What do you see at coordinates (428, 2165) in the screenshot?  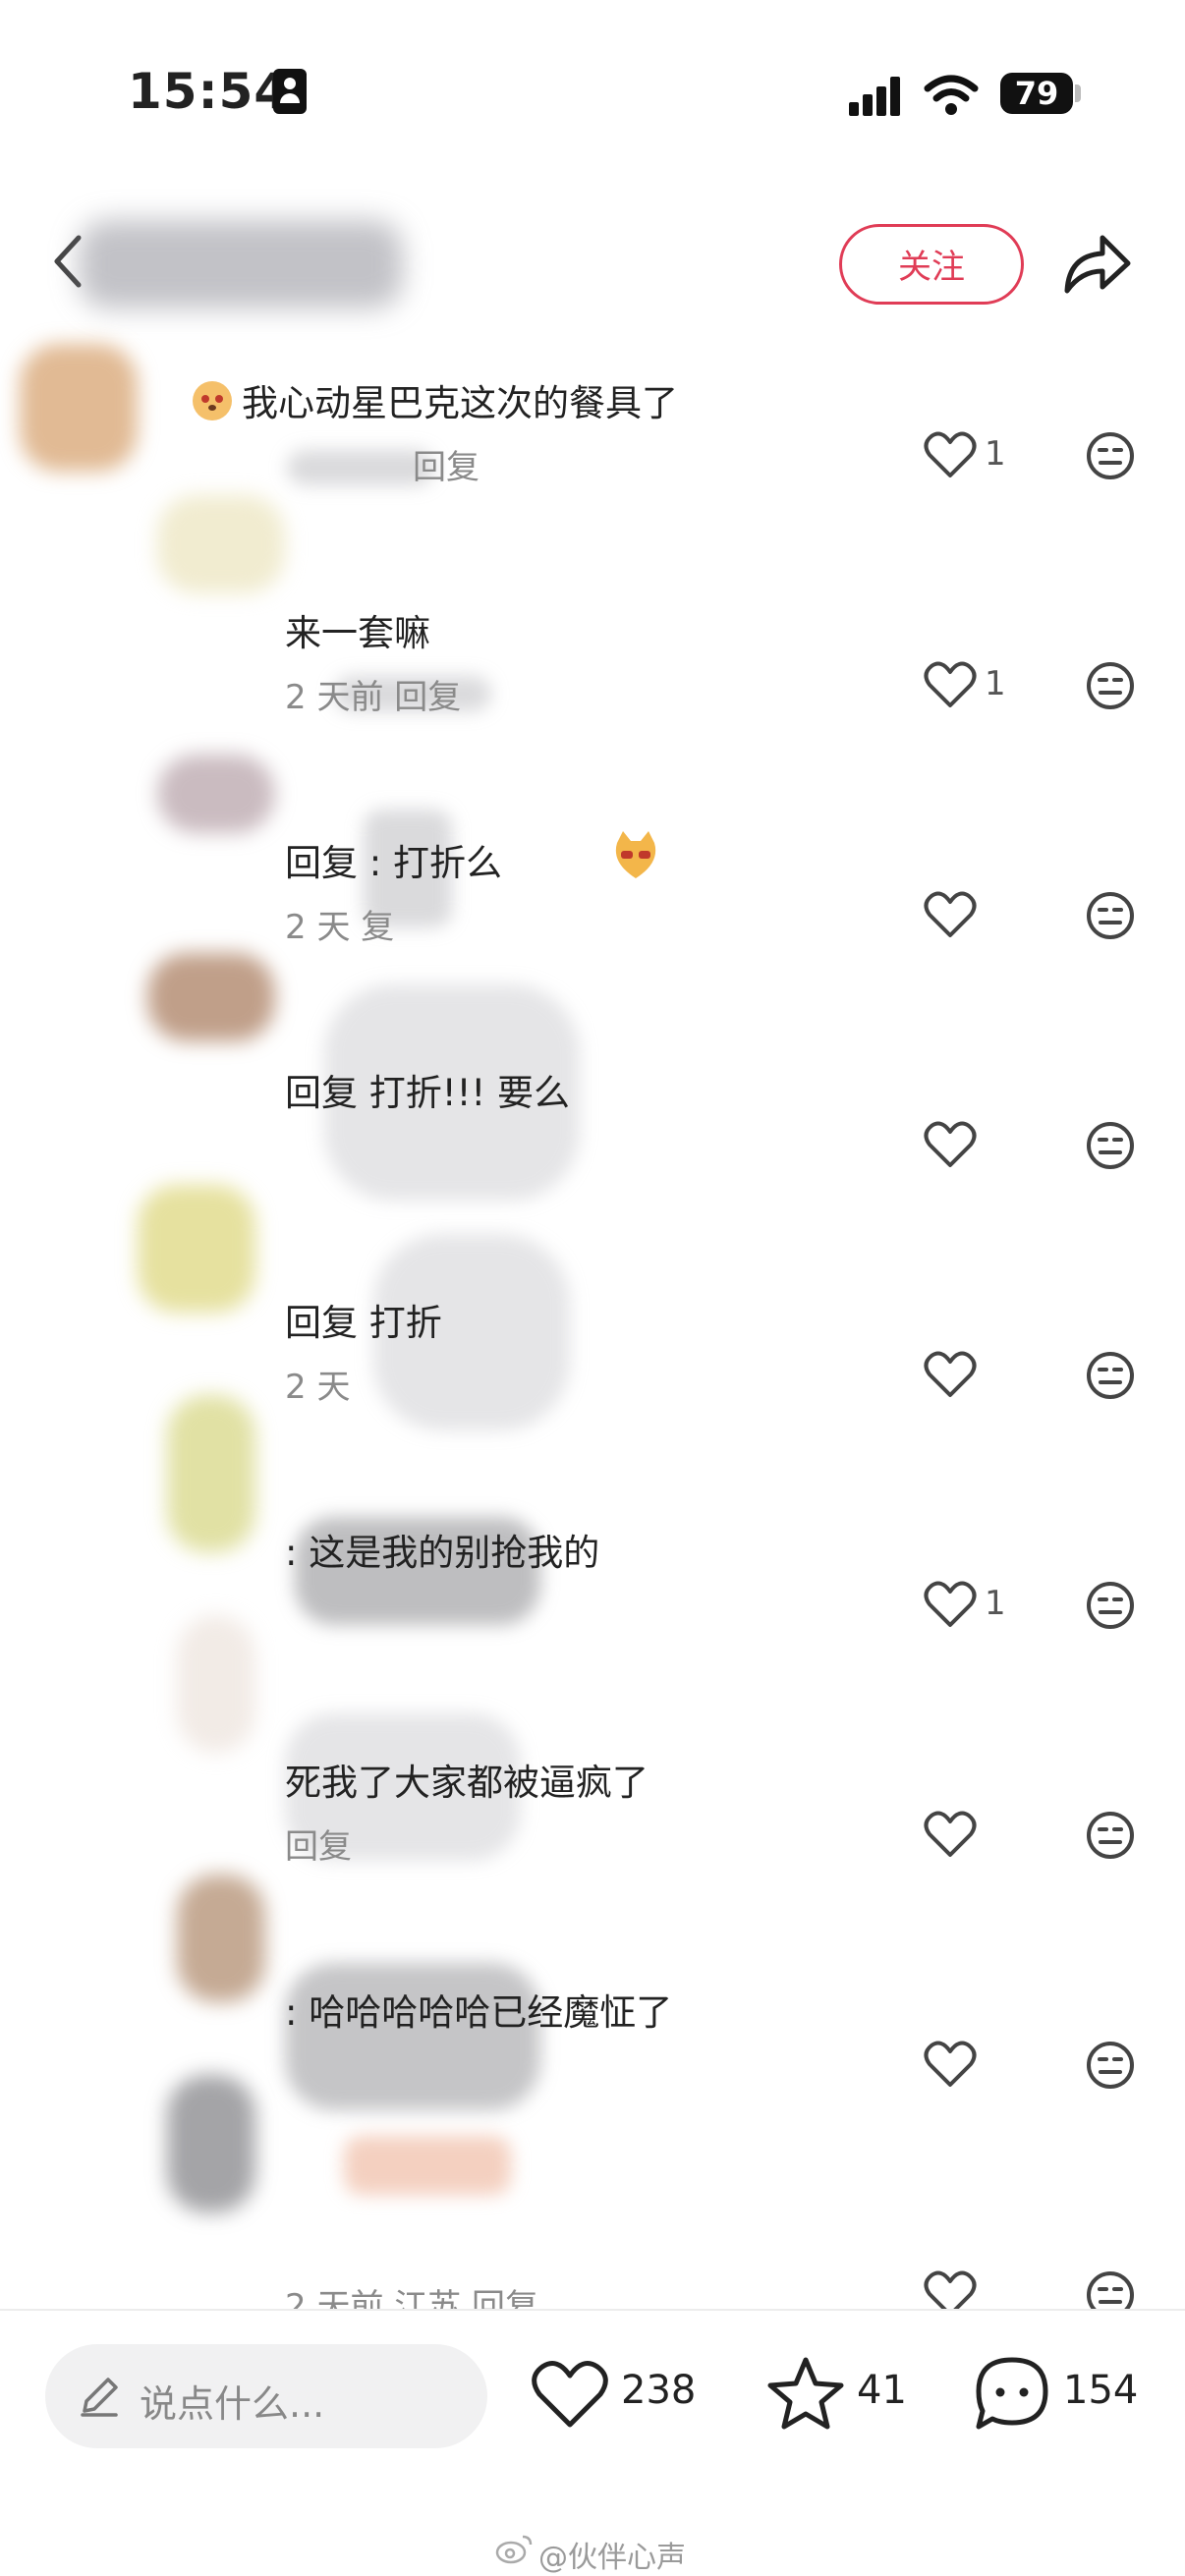 I see `name-redacted` at bounding box center [428, 2165].